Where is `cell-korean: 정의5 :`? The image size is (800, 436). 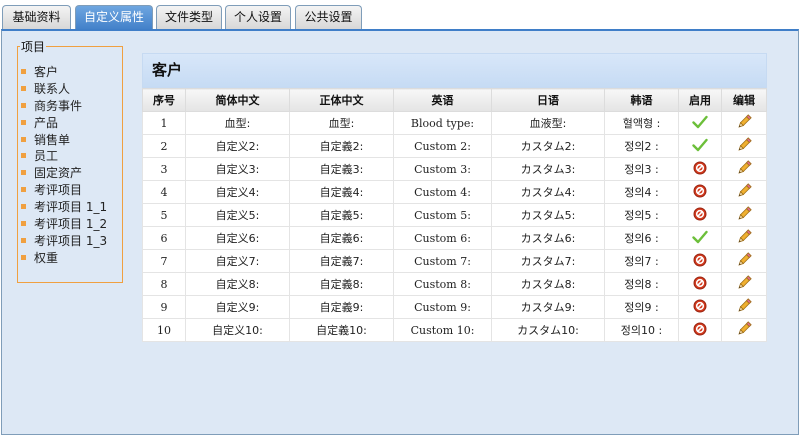
cell-korean: 정의5 : is located at coordinates (641, 215).